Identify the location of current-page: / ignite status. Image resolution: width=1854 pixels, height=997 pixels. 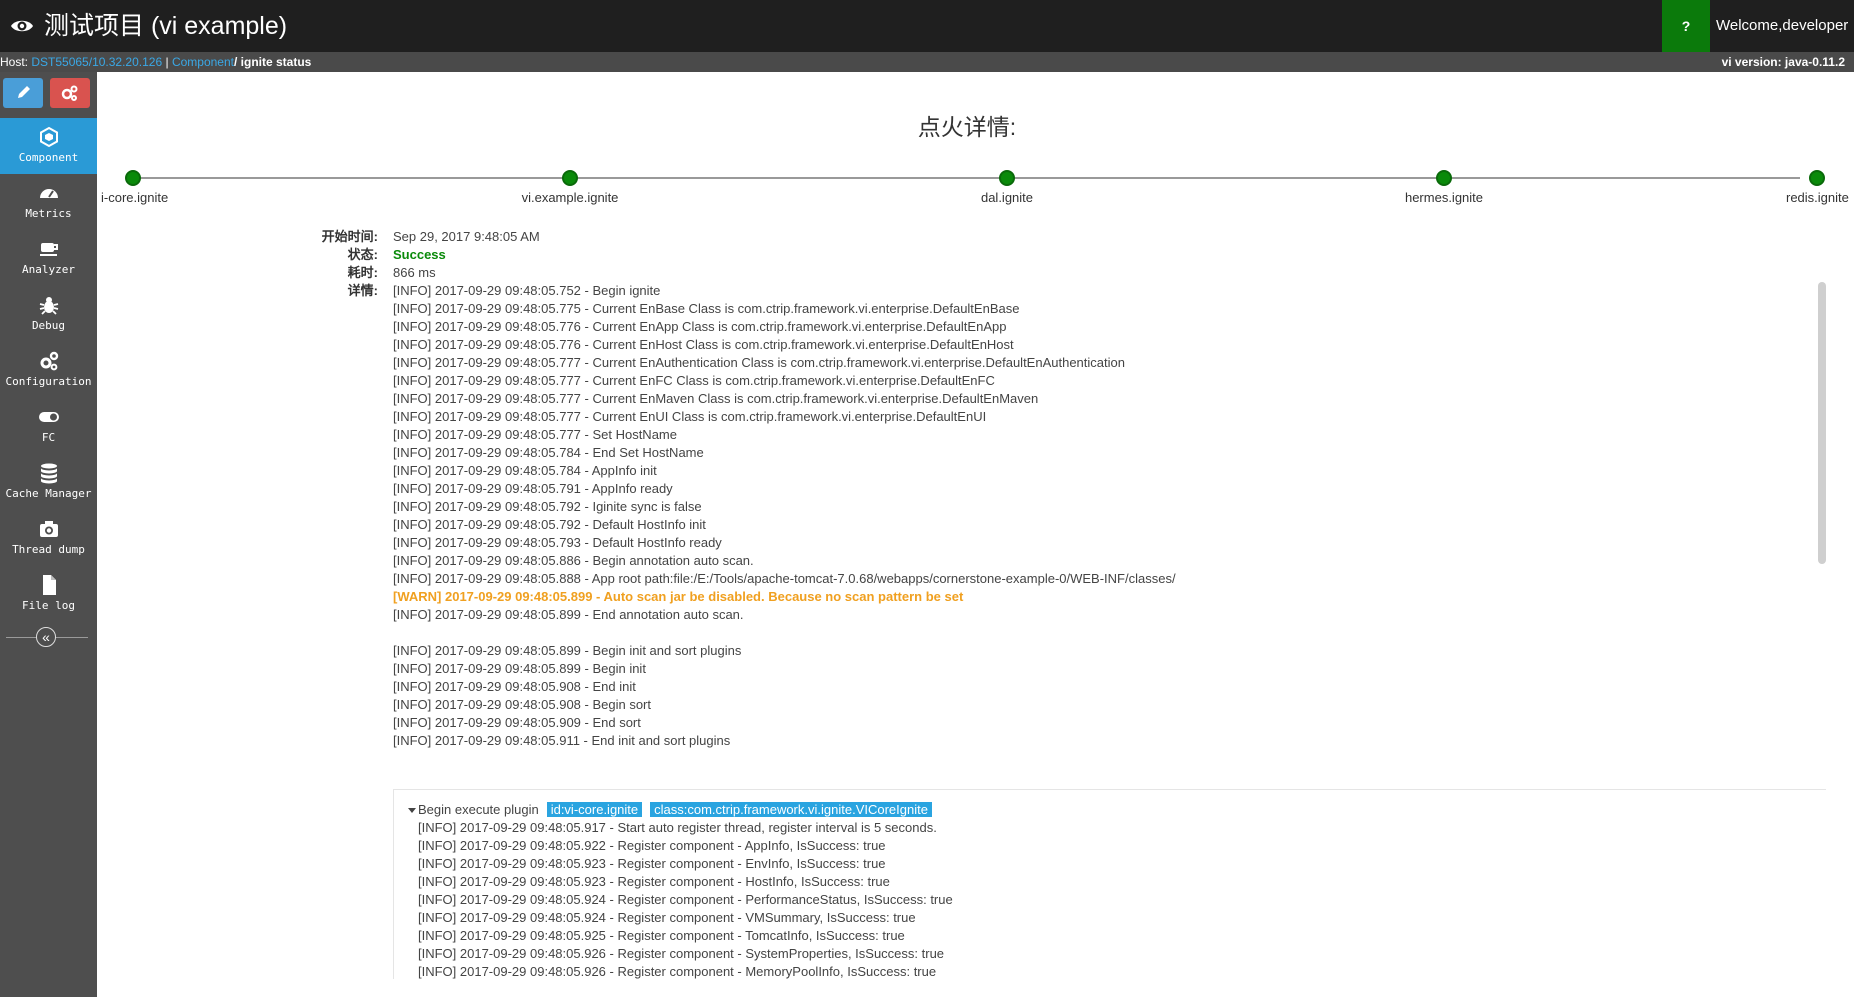
(273, 62).